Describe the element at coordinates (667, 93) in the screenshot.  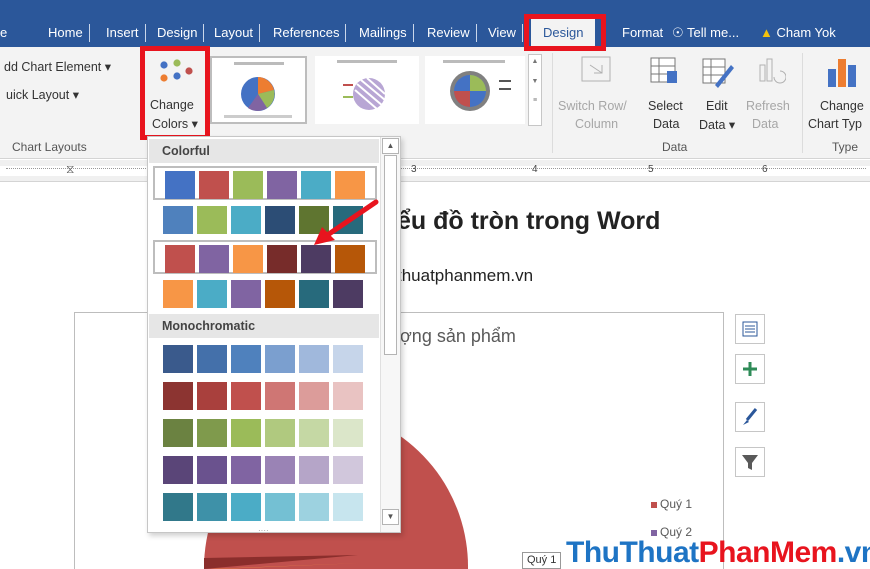
I see `select-data-button: Select Data` at that location.